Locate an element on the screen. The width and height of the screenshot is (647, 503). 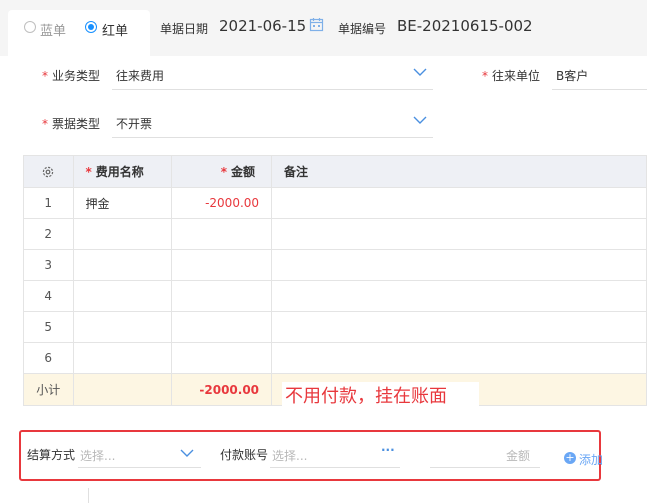
partner-underline is located at coordinates (599, 89).